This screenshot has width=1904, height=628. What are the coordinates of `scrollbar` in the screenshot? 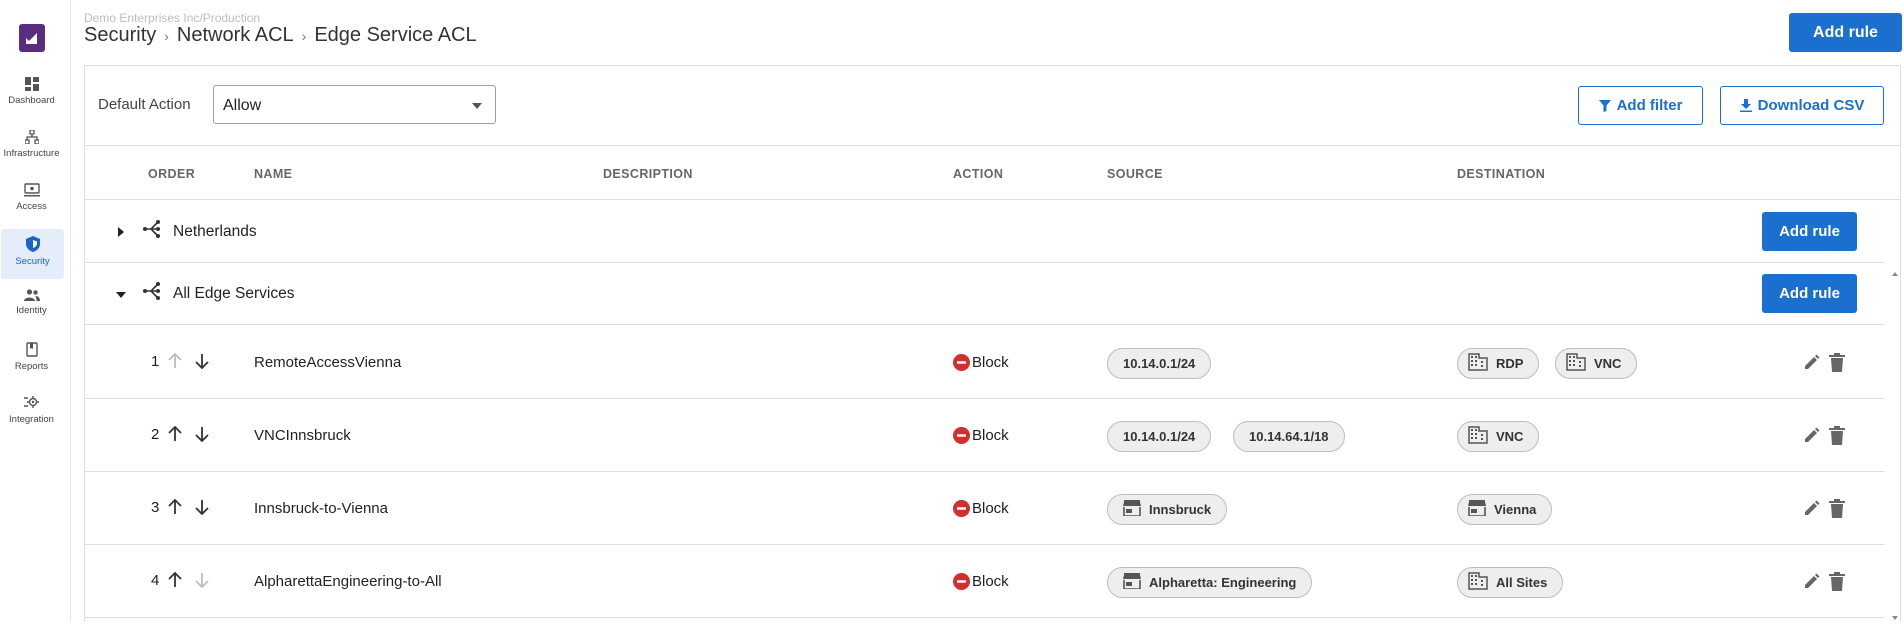 It's located at (1895, 446).